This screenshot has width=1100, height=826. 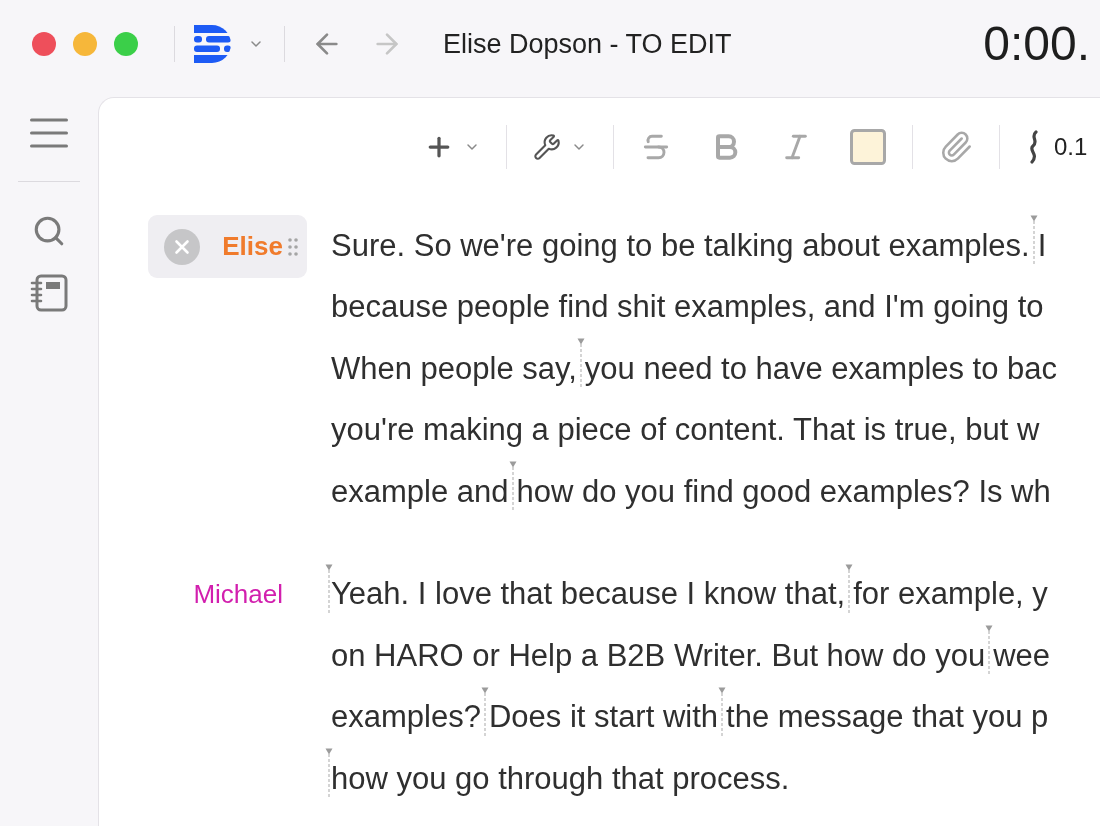 I want to click on transcript-text: Does it start with, so click(x=603, y=717).